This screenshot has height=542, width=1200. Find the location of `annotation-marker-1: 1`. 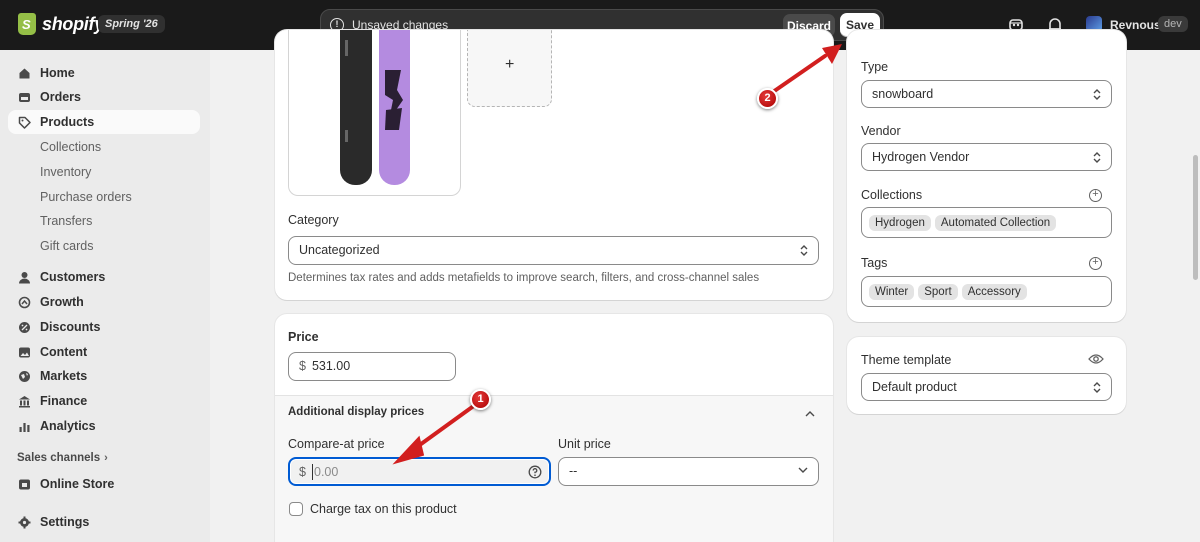

annotation-marker-1: 1 is located at coordinates (480, 399).